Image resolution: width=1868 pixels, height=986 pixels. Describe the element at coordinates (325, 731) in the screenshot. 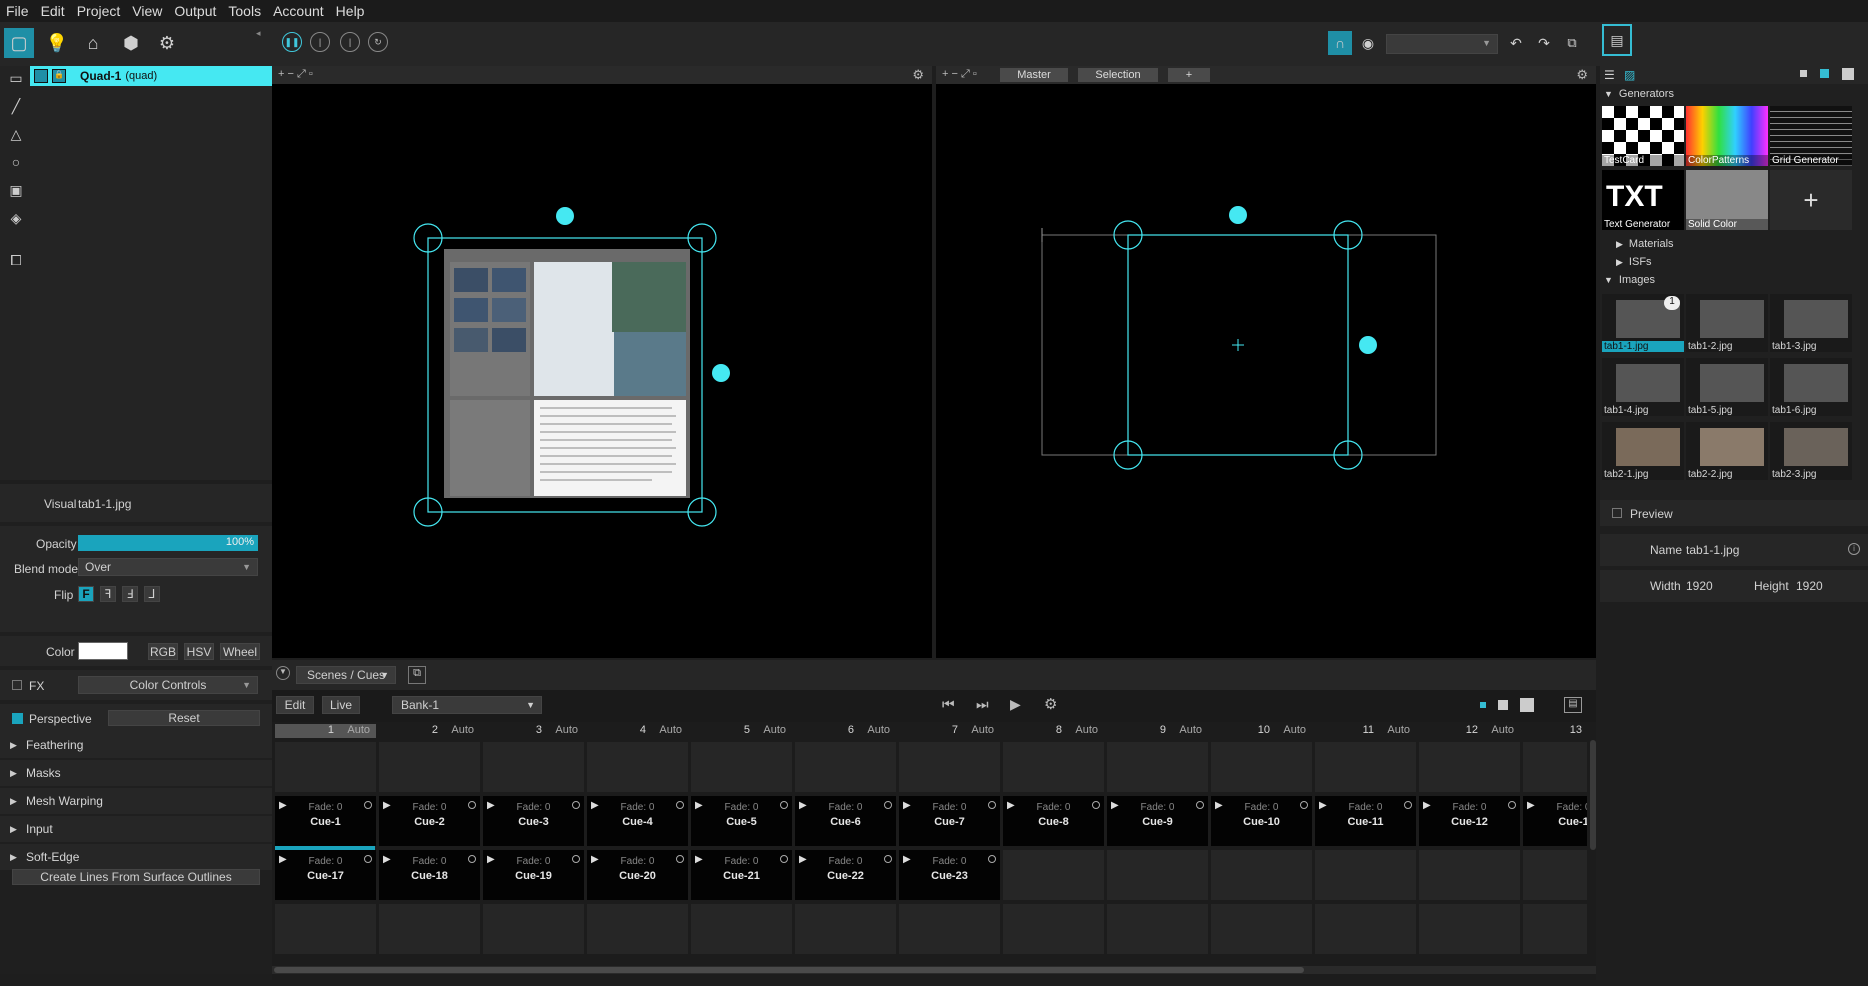

I see `column-header: 1 Auto` at that location.